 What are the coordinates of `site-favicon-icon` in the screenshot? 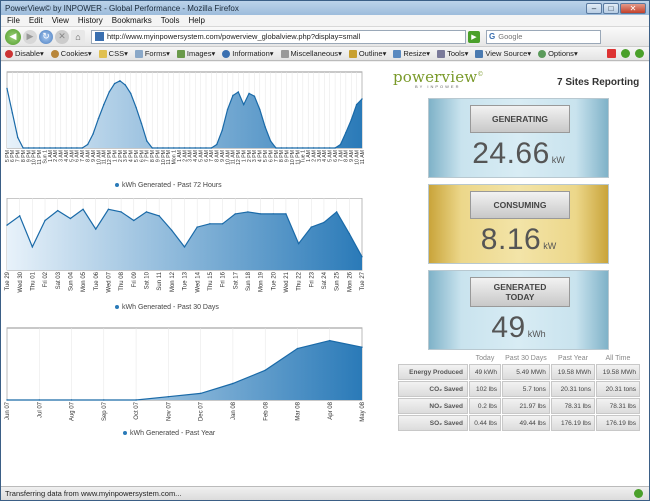 It's located at (99, 36).